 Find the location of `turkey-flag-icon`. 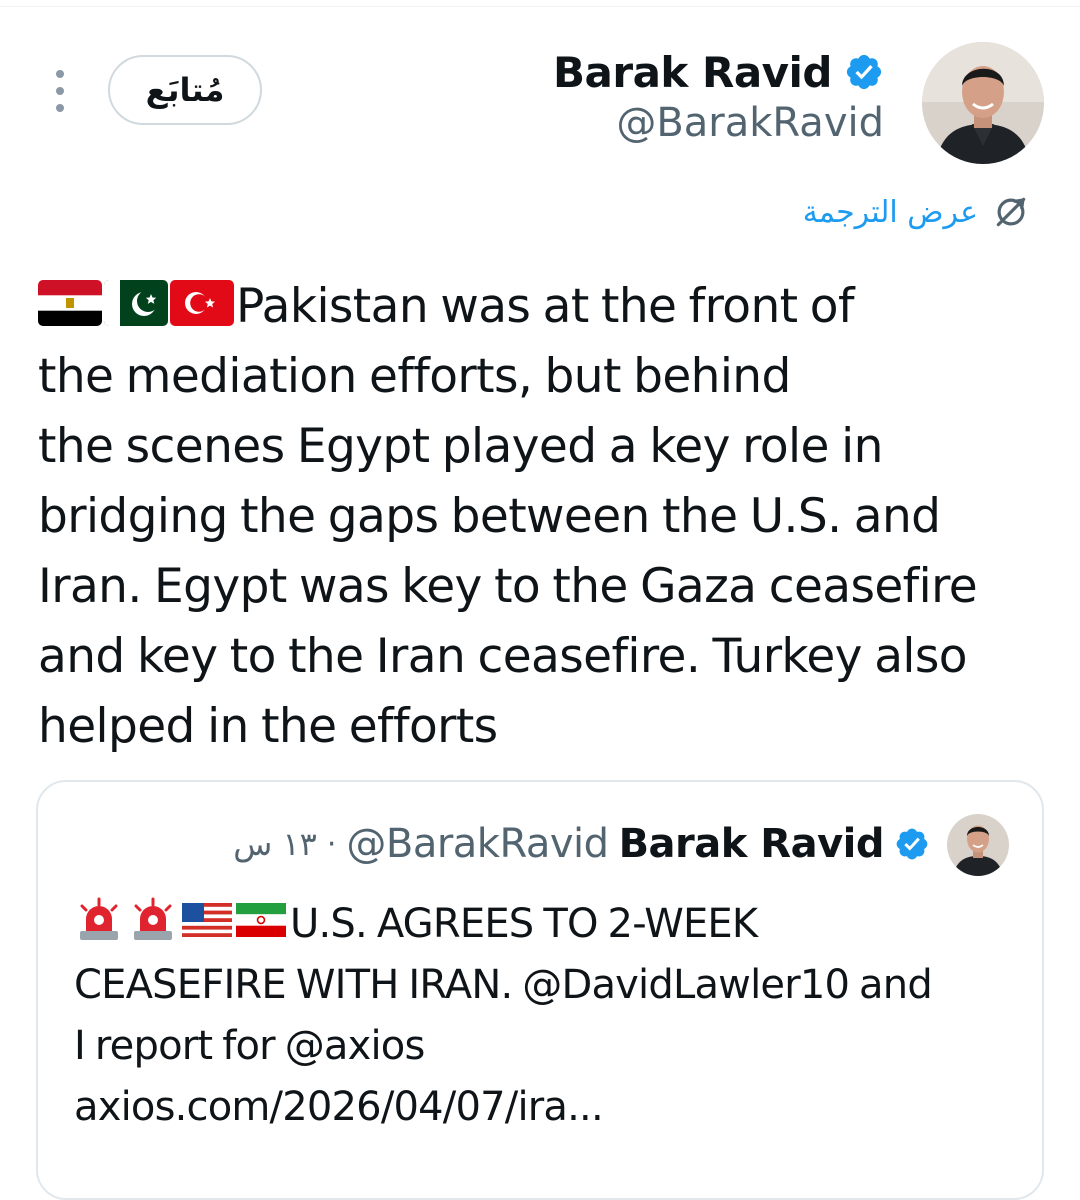

turkey-flag-icon is located at coordinates (202, 303).